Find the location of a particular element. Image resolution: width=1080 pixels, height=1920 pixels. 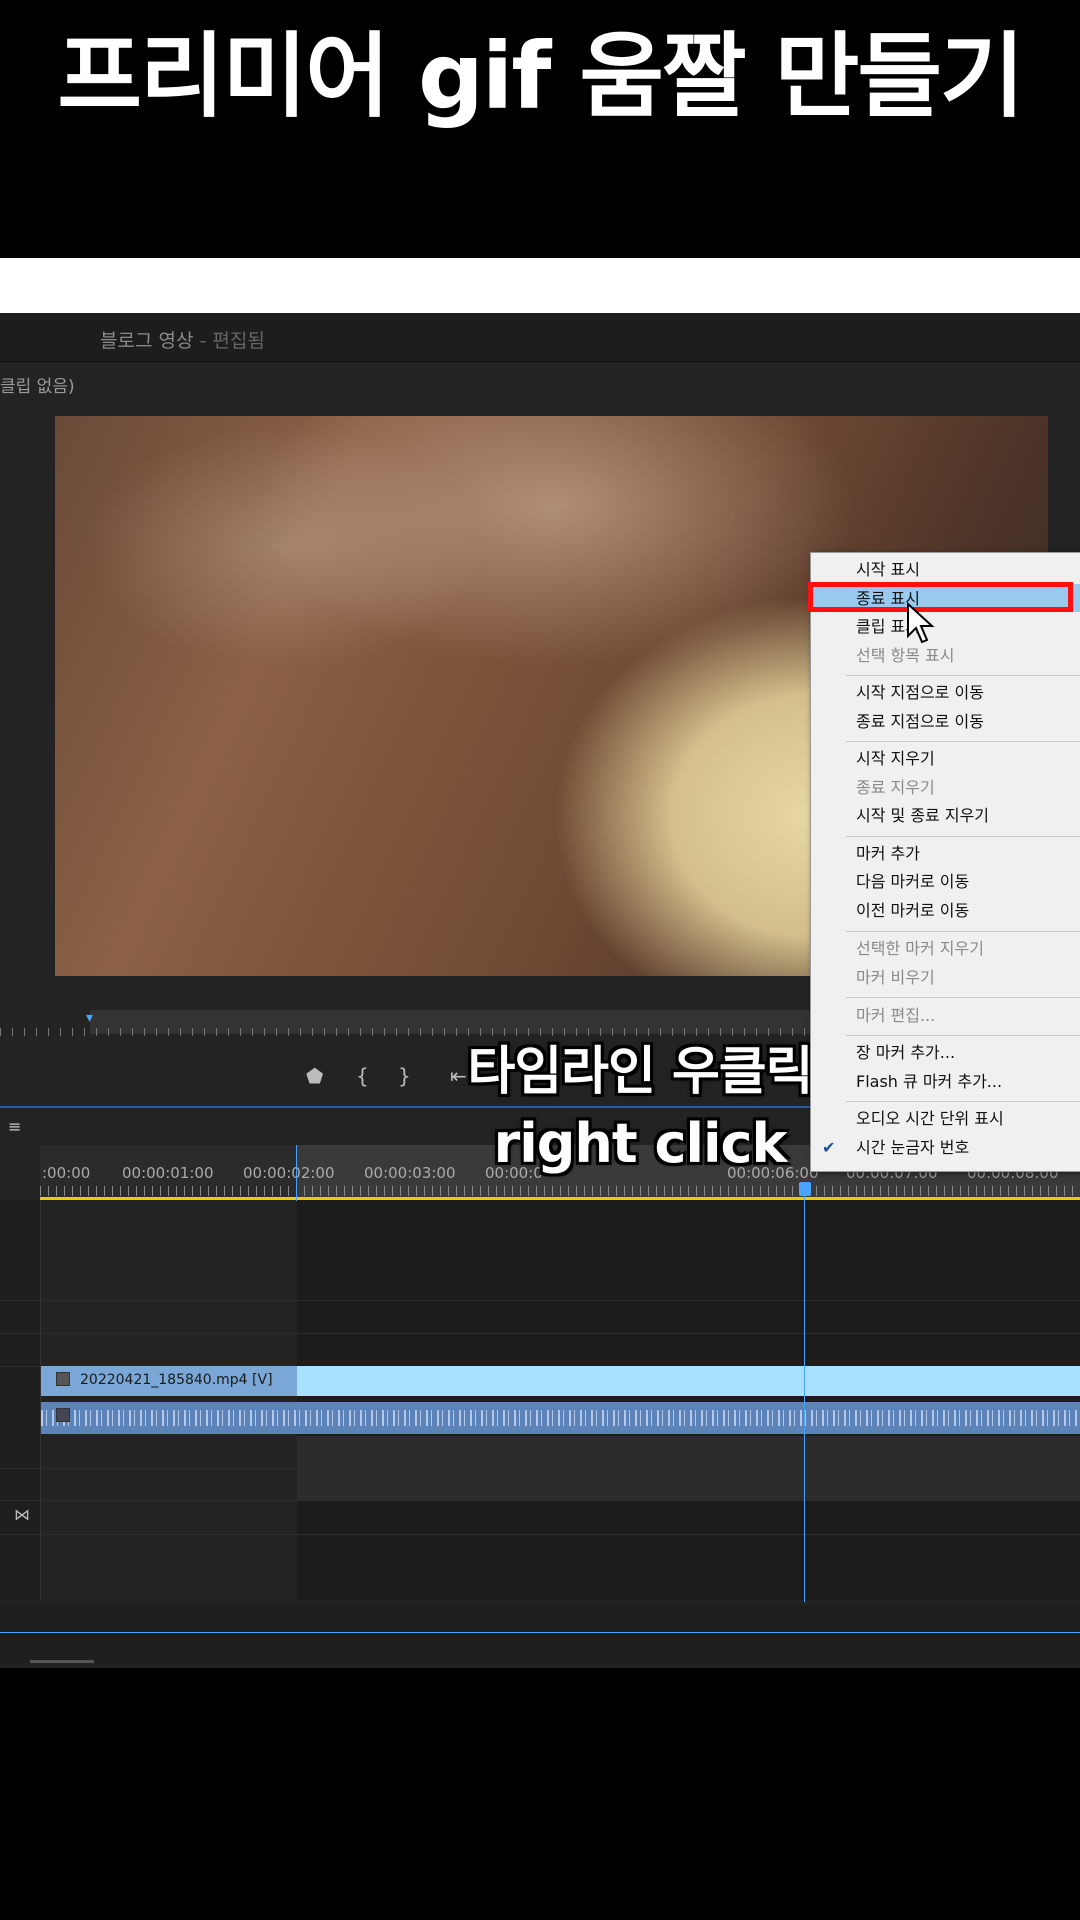

video-clip-label: 20220421_185840.mp4 [V] is located at coordinates (176, 1380).